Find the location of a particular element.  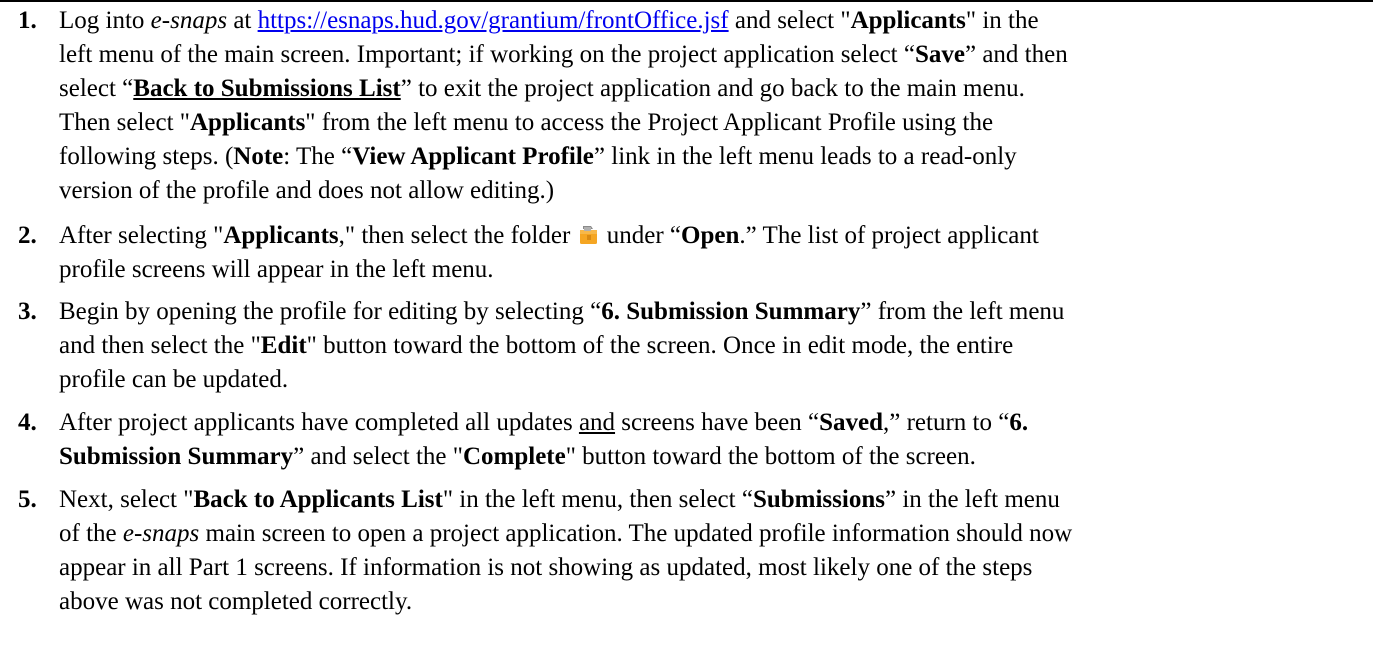

step-number: 2. is located at coordinates (27, 235).